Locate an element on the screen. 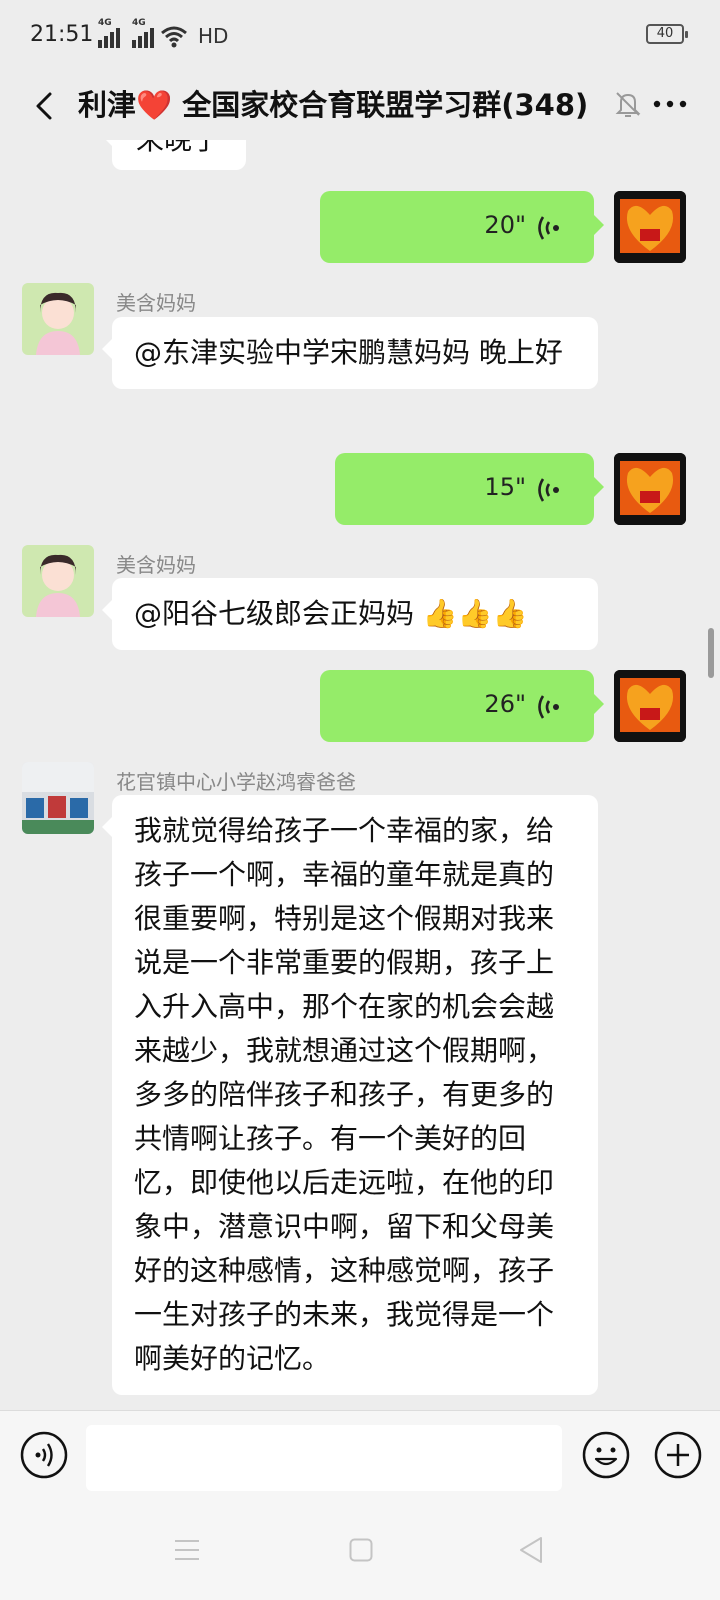 This screenshot has height=1600, width=720. voice-message-bubble: 20" is located at coordinates (462, 227).